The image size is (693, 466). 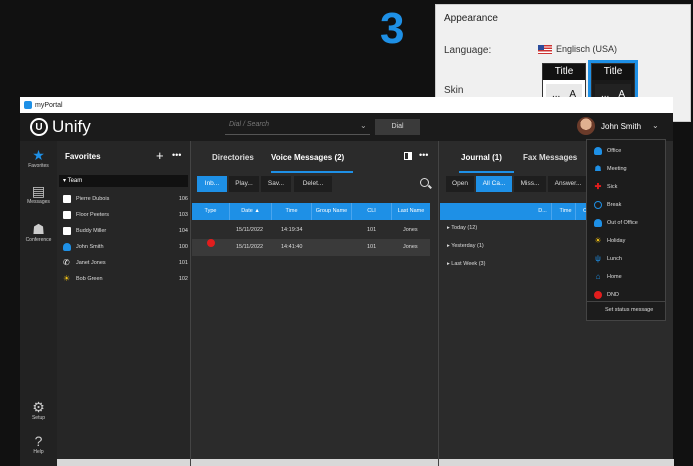 What do you see at coordinates (598, 223) in the screenshot?
I see `out-of-office-icon` at bounding box center [598, 223].